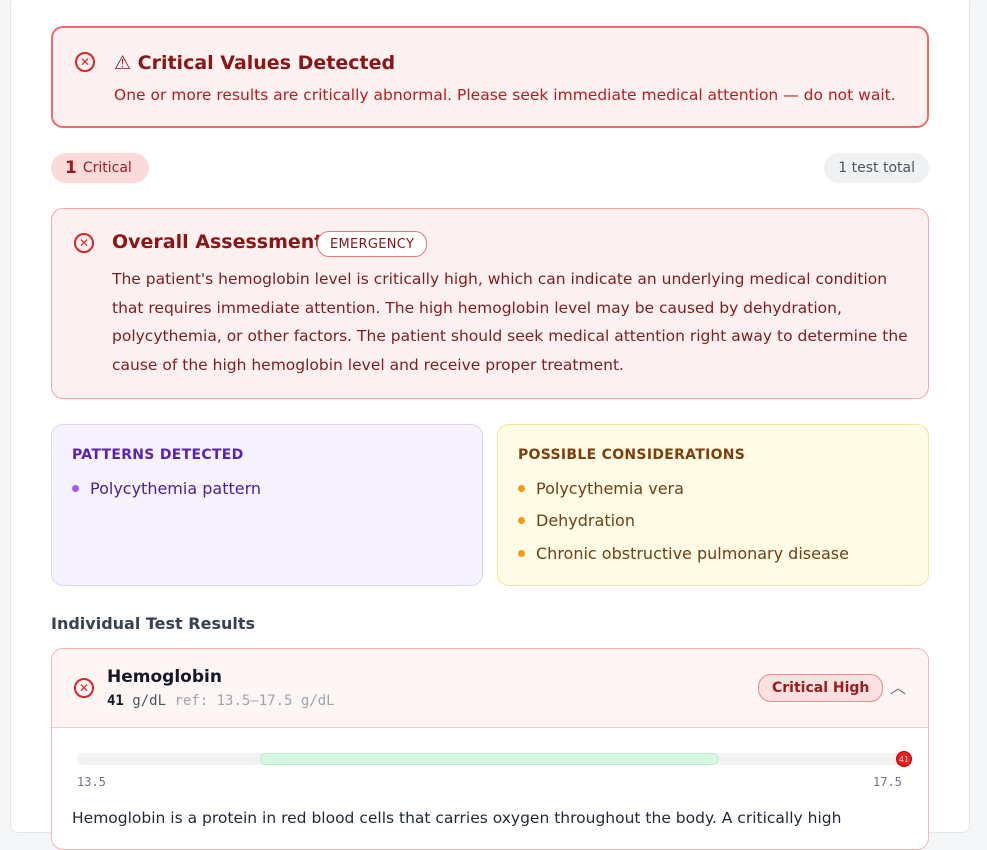  What do you see at coordinates (898, 685) in the screenshot?
I see `chevron-up-icon: ︿` at bounding box center [898, 685].